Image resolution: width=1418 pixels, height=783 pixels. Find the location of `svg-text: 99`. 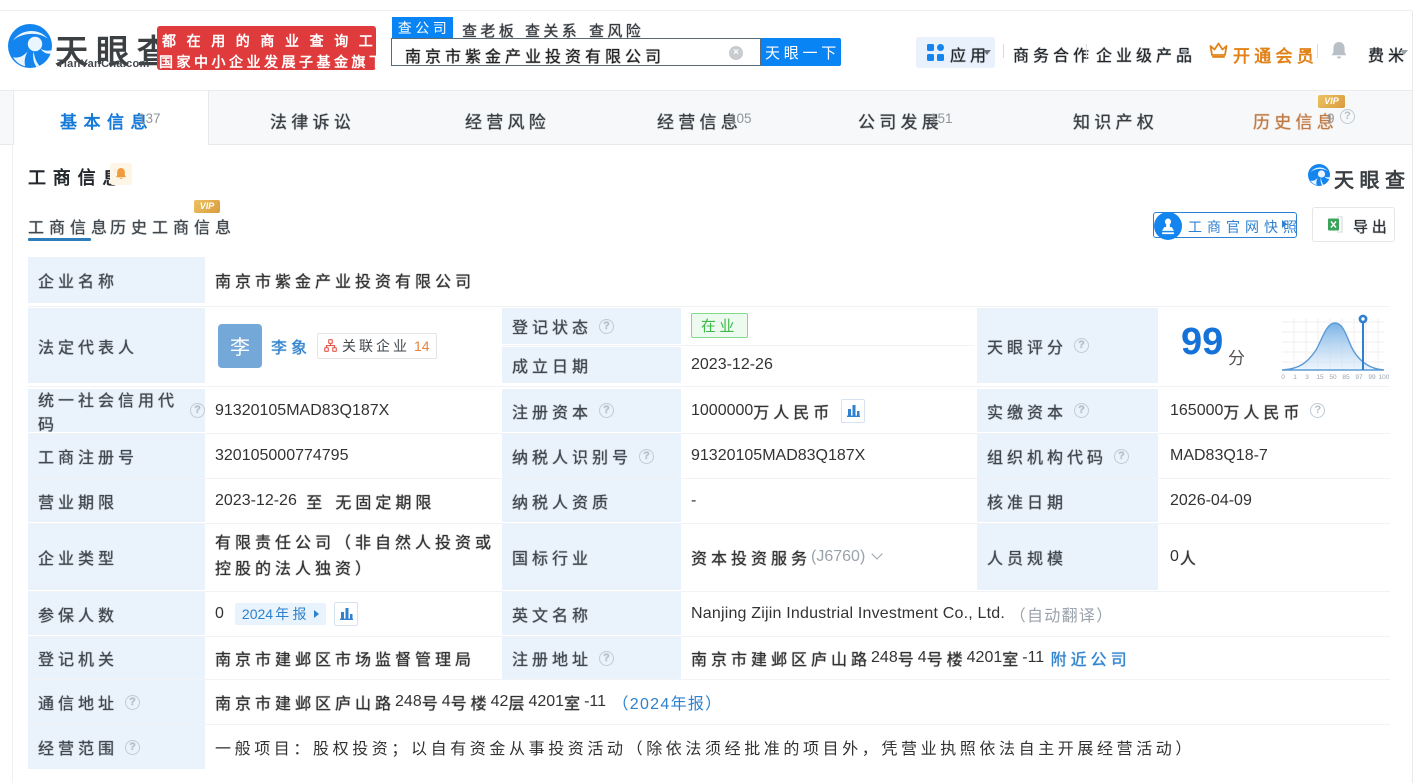

svg-text: 99 is located at coordinates (1372, 377).